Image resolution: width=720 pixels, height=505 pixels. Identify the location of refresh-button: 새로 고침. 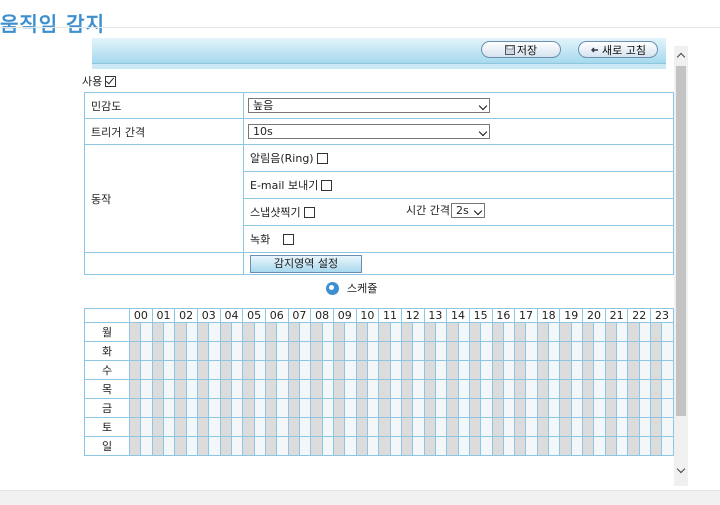
(618, 49).